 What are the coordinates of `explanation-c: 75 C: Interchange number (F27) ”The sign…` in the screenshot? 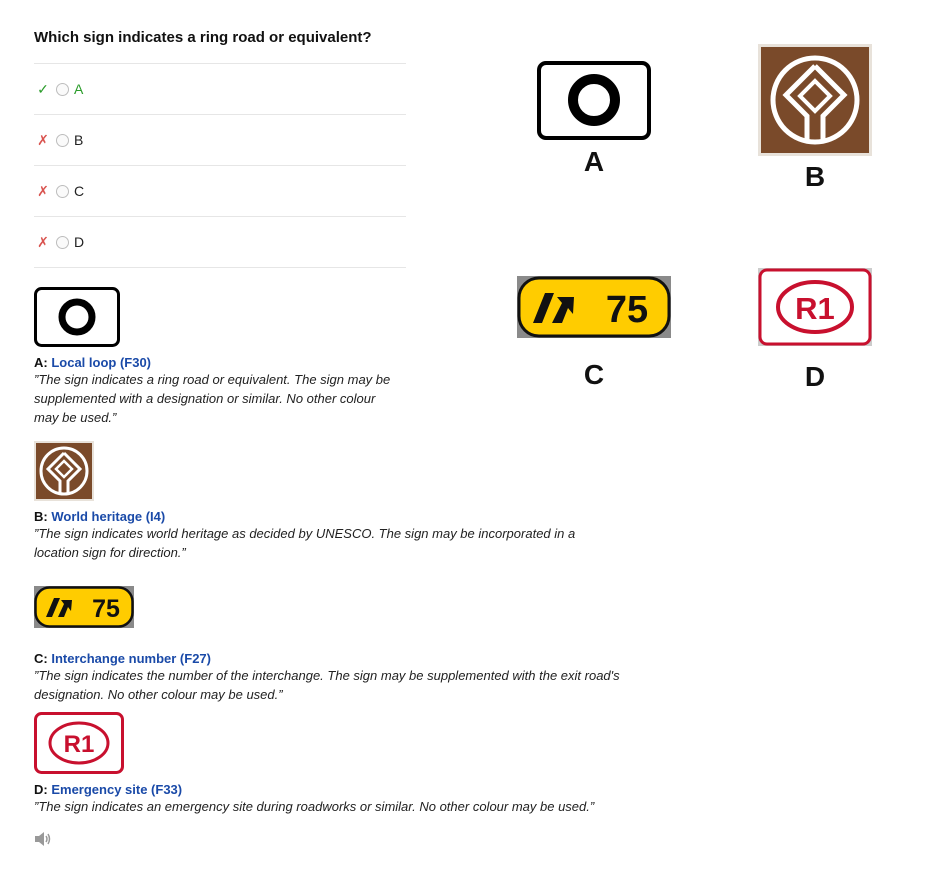 It's located at (329, 645).